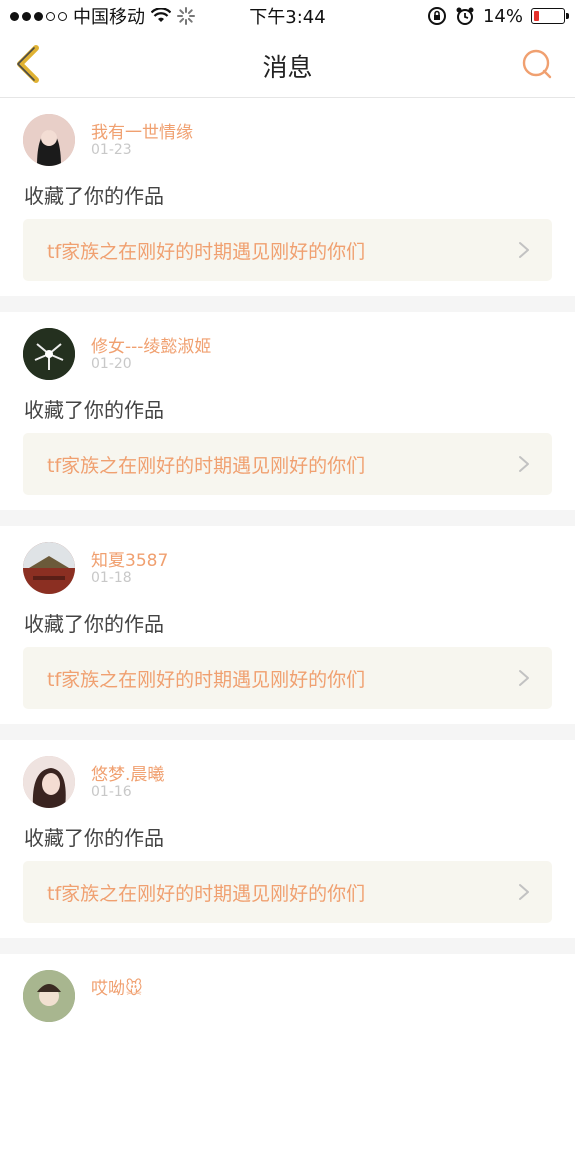 Image resolution: width=575 pixels, height=1152 pixels. I want to click on rotation-lock-icon, so click(436, 16).